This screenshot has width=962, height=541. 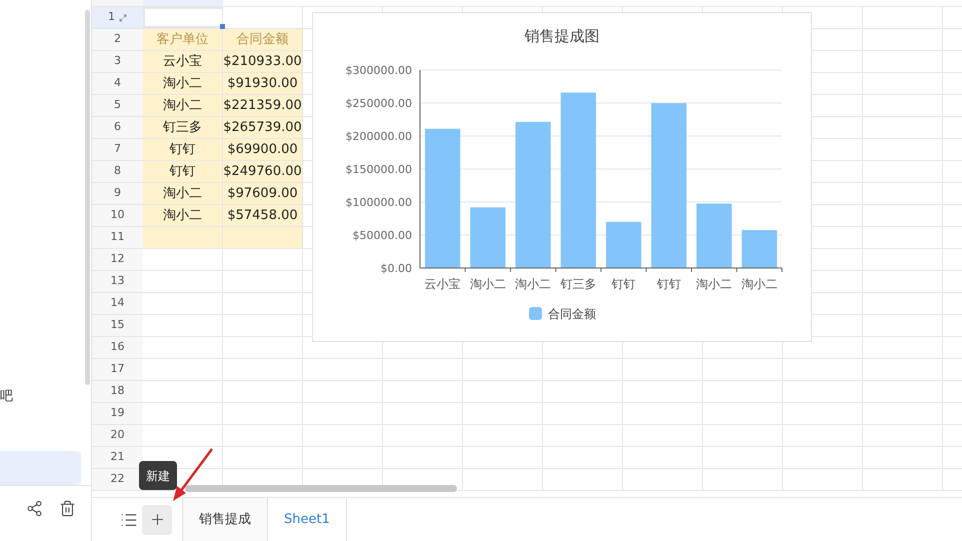 I want to click on trash-icon, so click(x=67, y=508).